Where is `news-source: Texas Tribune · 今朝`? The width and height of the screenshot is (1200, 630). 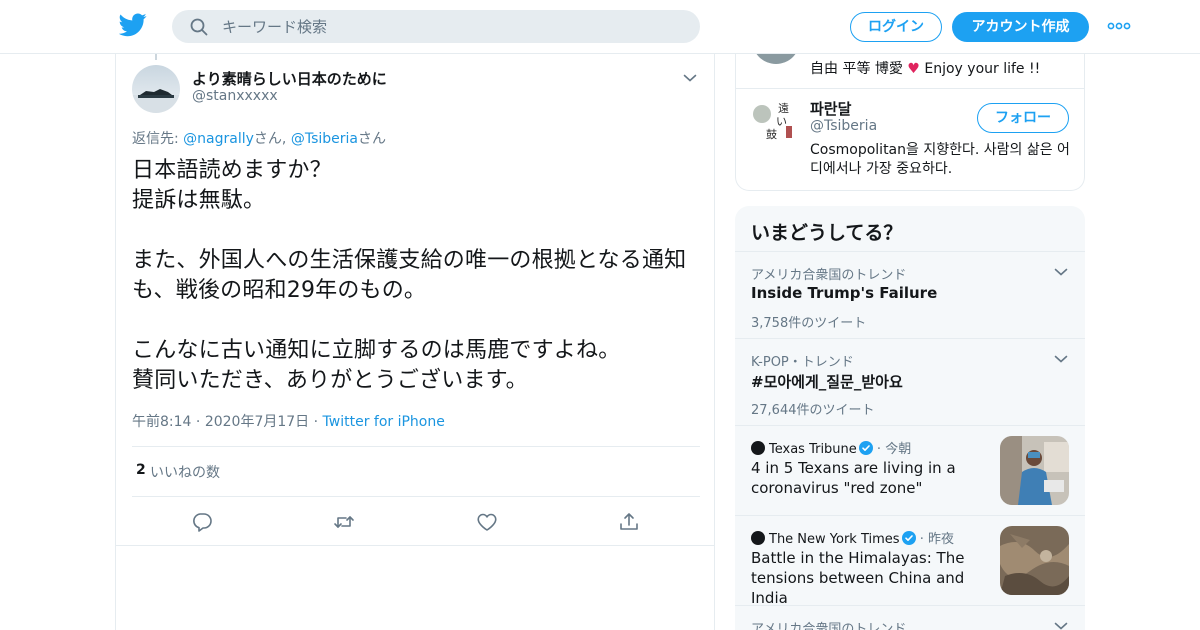
news-source: Texas Tribune · 今朝 is located at coordinates (831, 447).